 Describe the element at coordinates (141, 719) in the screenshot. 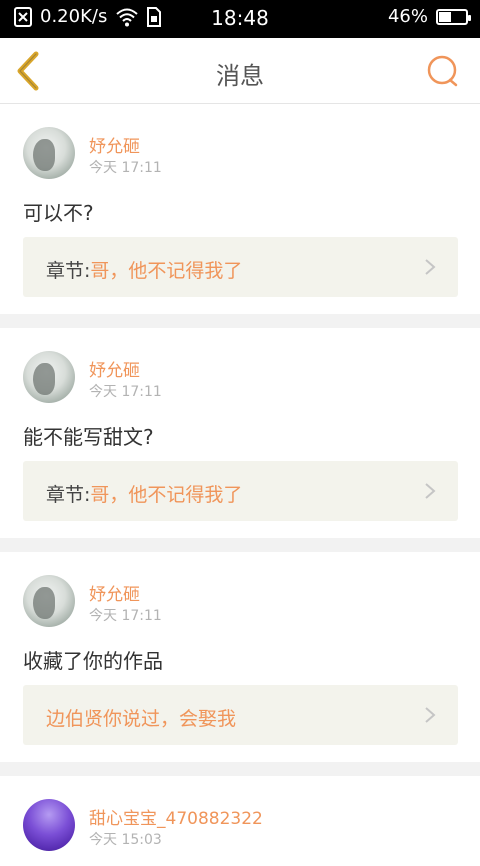

I see `work-title: 边伯贤你说过，会娶我` at that location.